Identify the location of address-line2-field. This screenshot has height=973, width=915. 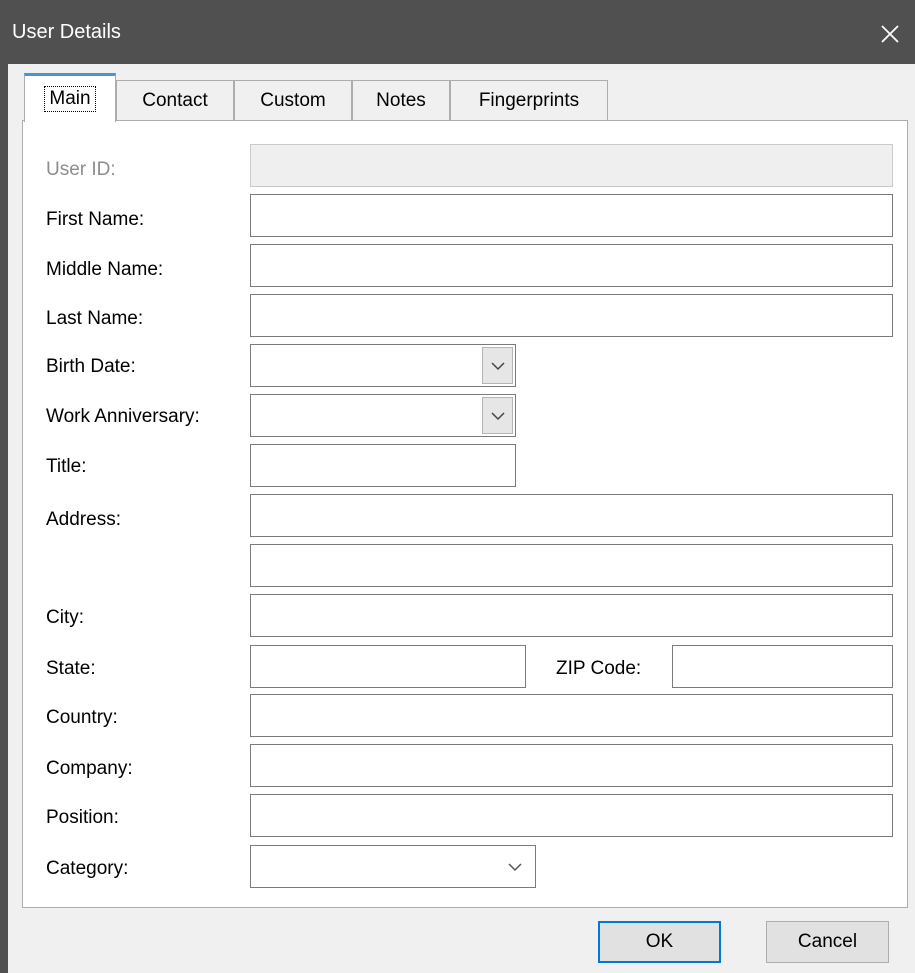
(571, 565).